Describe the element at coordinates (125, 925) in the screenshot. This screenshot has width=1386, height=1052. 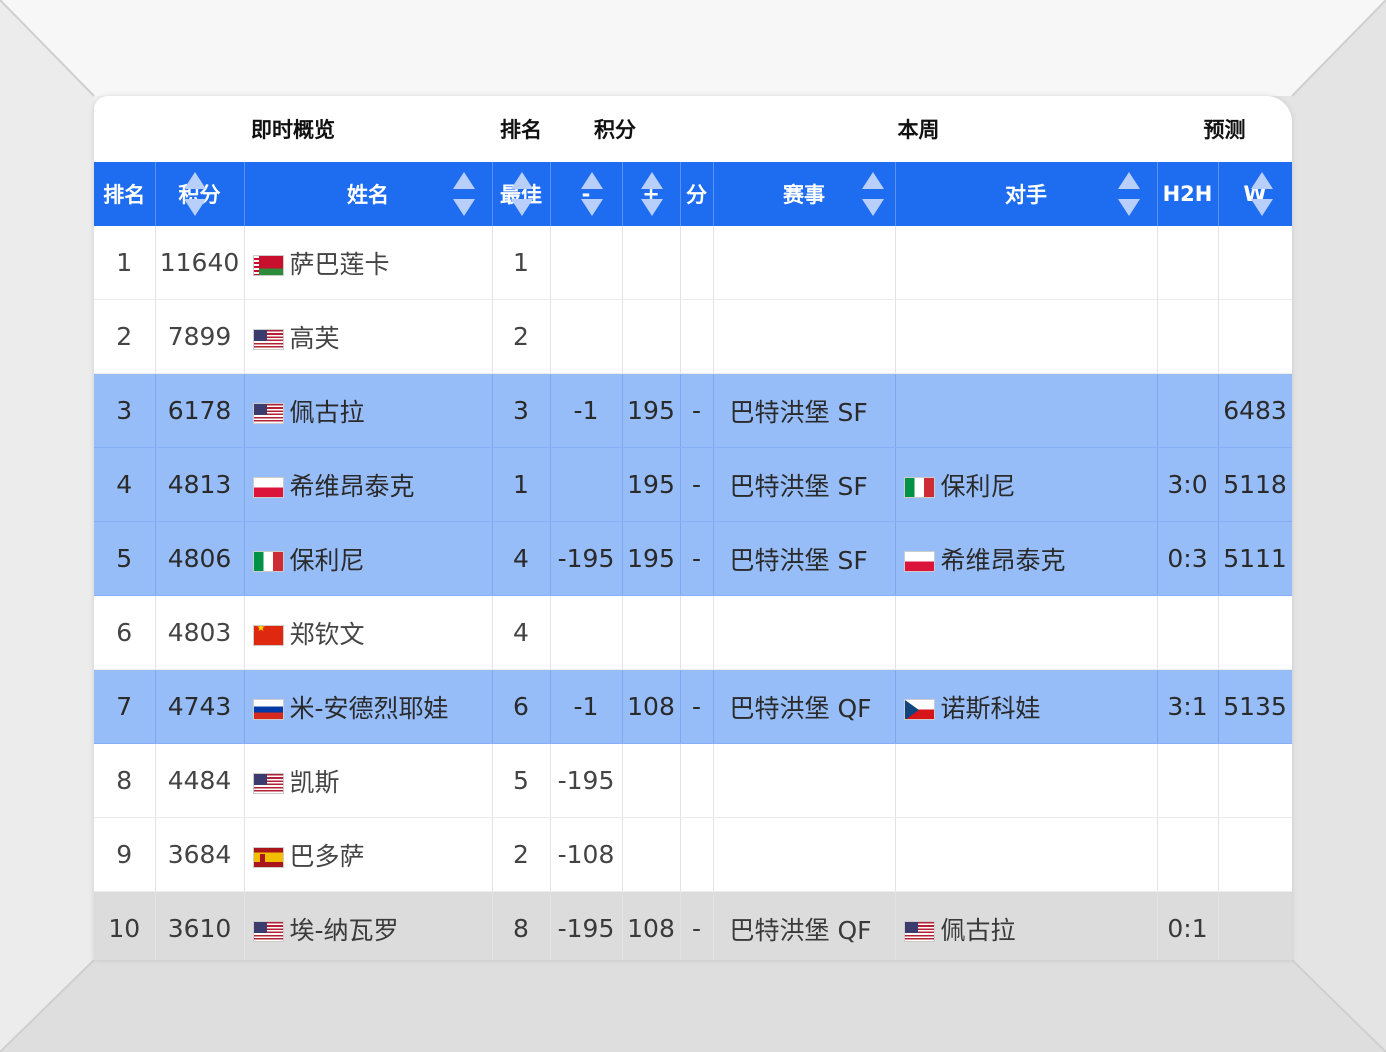
I see `rank-cell: 10` at that location.